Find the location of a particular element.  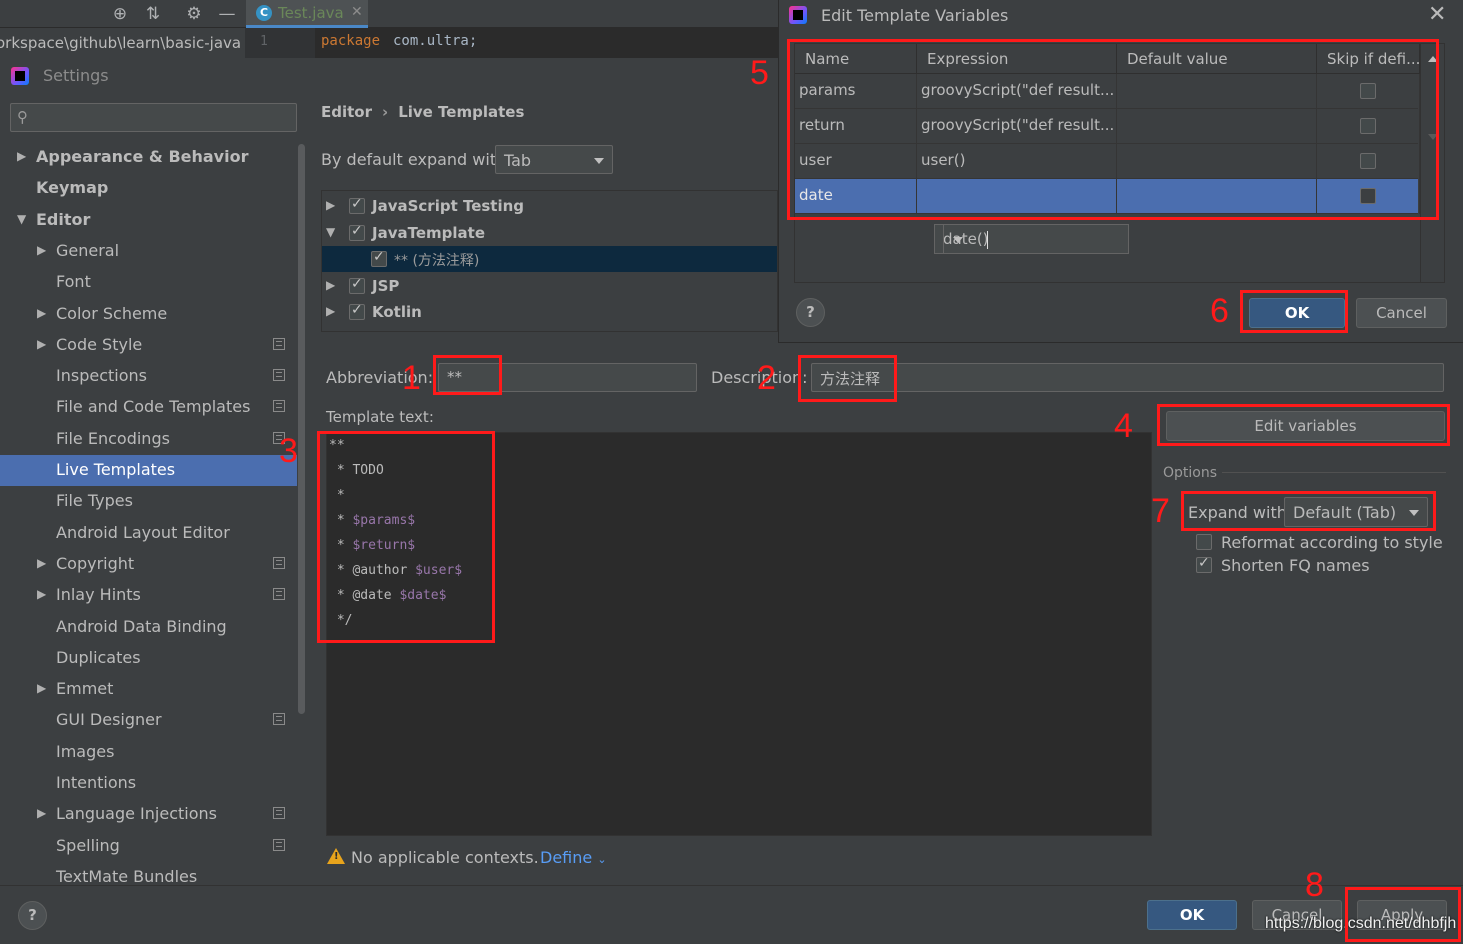

sidebar-item-label: GUI Designer is located at coordinates (109, 720).